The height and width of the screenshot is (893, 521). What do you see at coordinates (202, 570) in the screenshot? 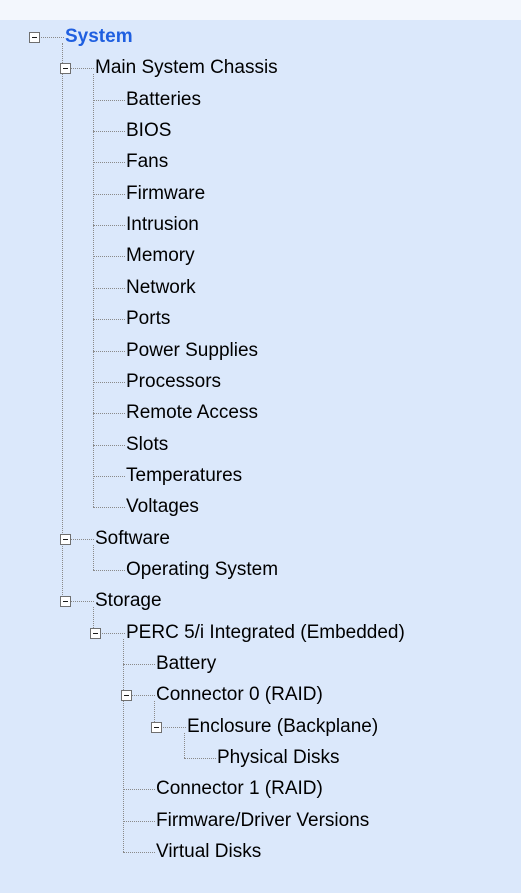
I see `tree-node-operating-system: Operating System` at bounding box center [202, 570].